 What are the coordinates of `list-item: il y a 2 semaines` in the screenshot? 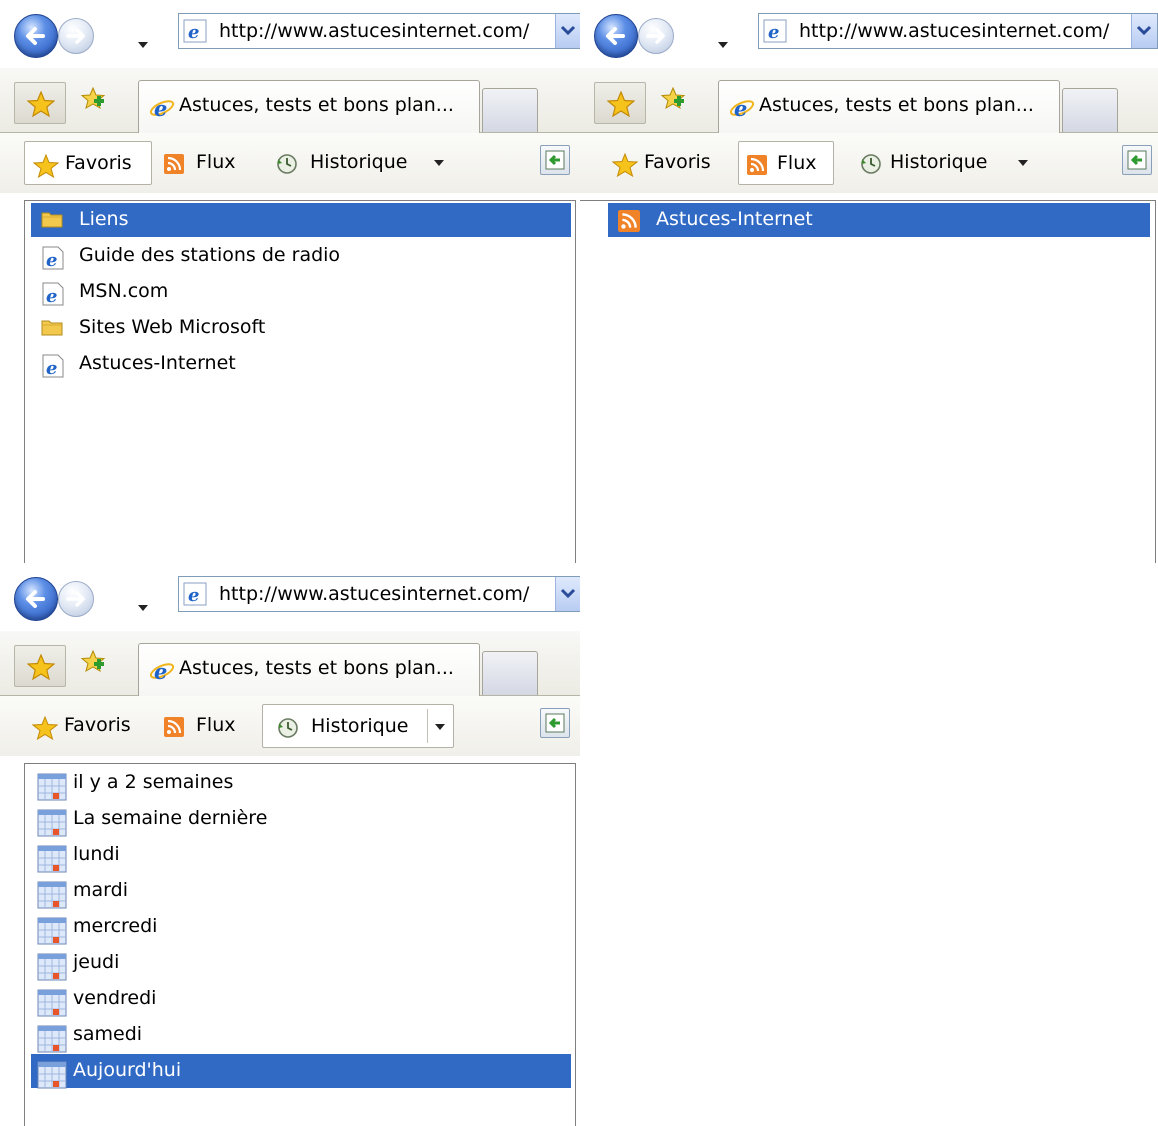 It's located at (301, 783).